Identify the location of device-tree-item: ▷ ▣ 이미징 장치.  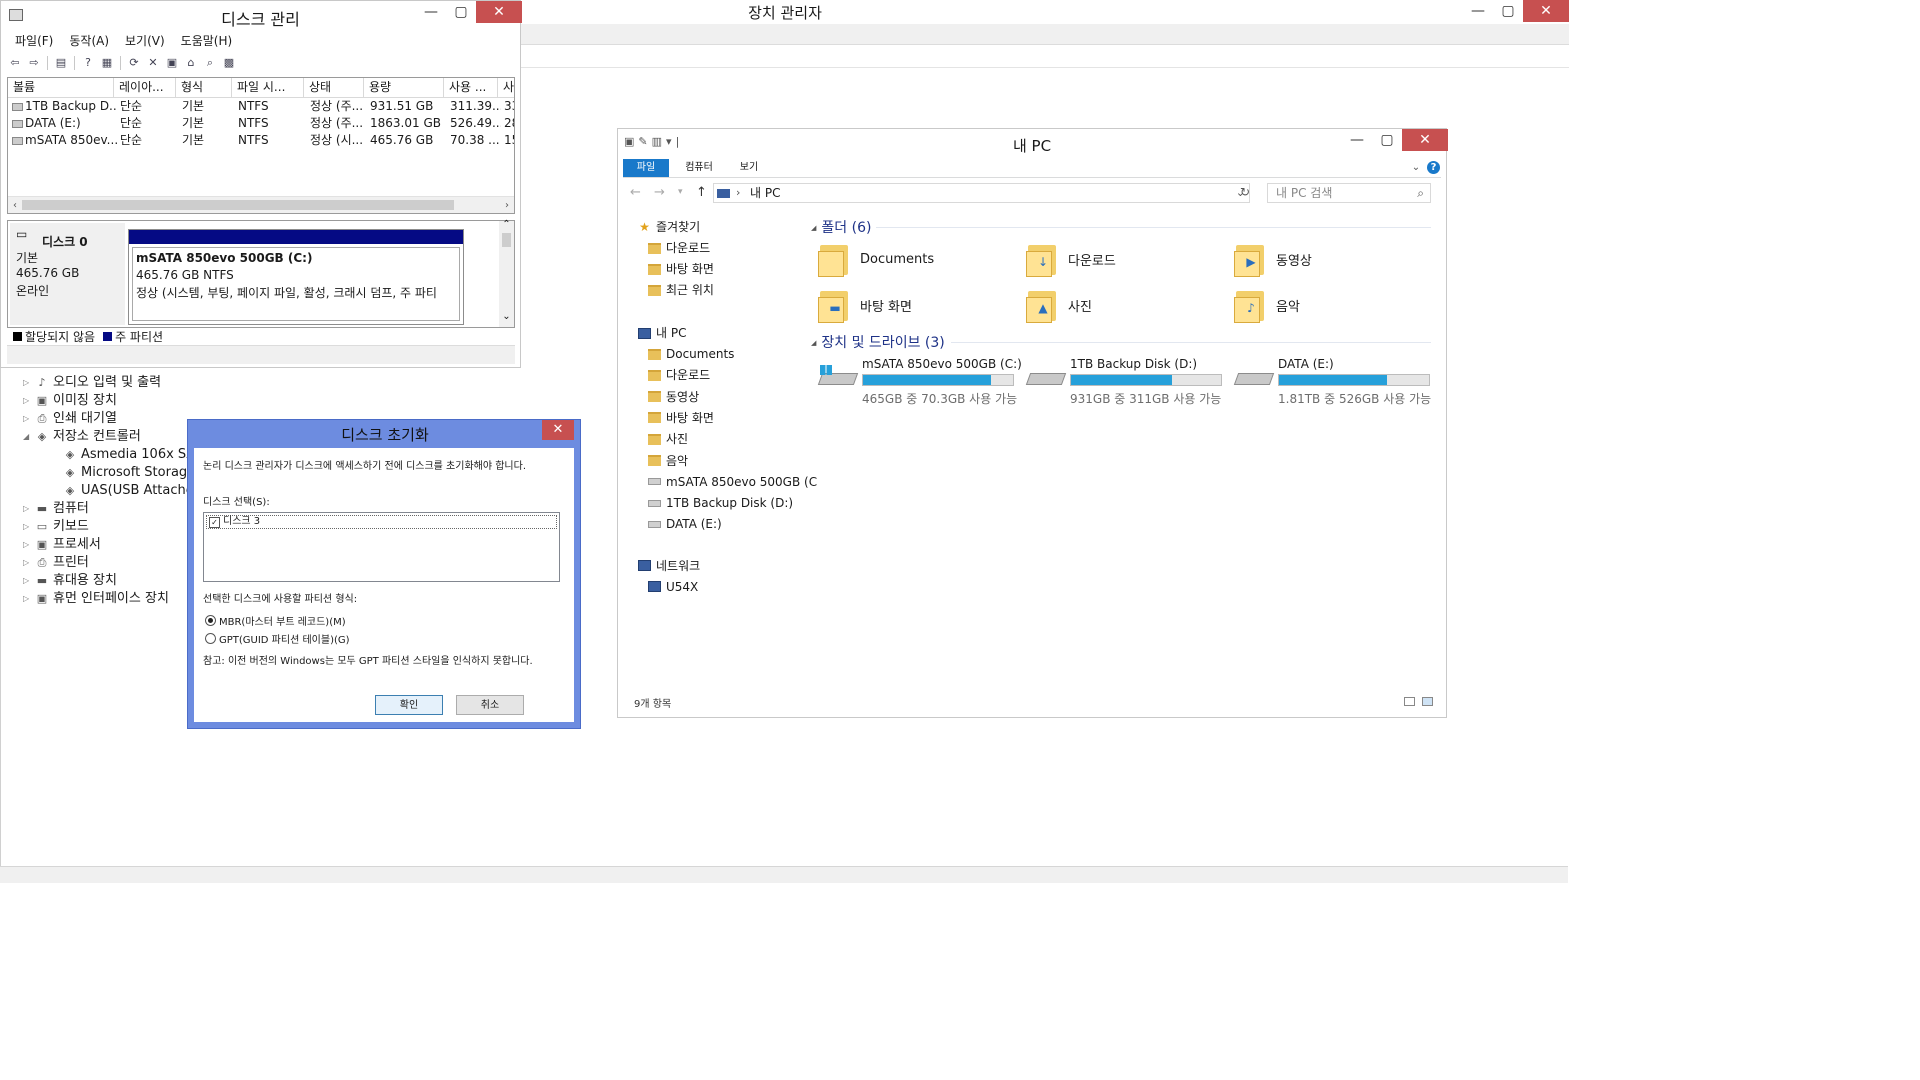
(70, 401).